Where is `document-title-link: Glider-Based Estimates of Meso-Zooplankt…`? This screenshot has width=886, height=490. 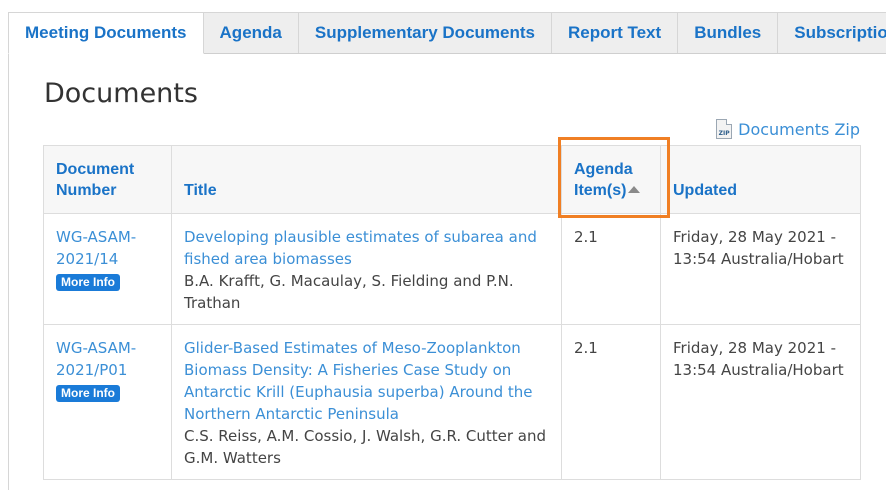
document-title-link: Glider-Based Estimates of Meso-Zooplankt… is located at coordinates (366, 381).